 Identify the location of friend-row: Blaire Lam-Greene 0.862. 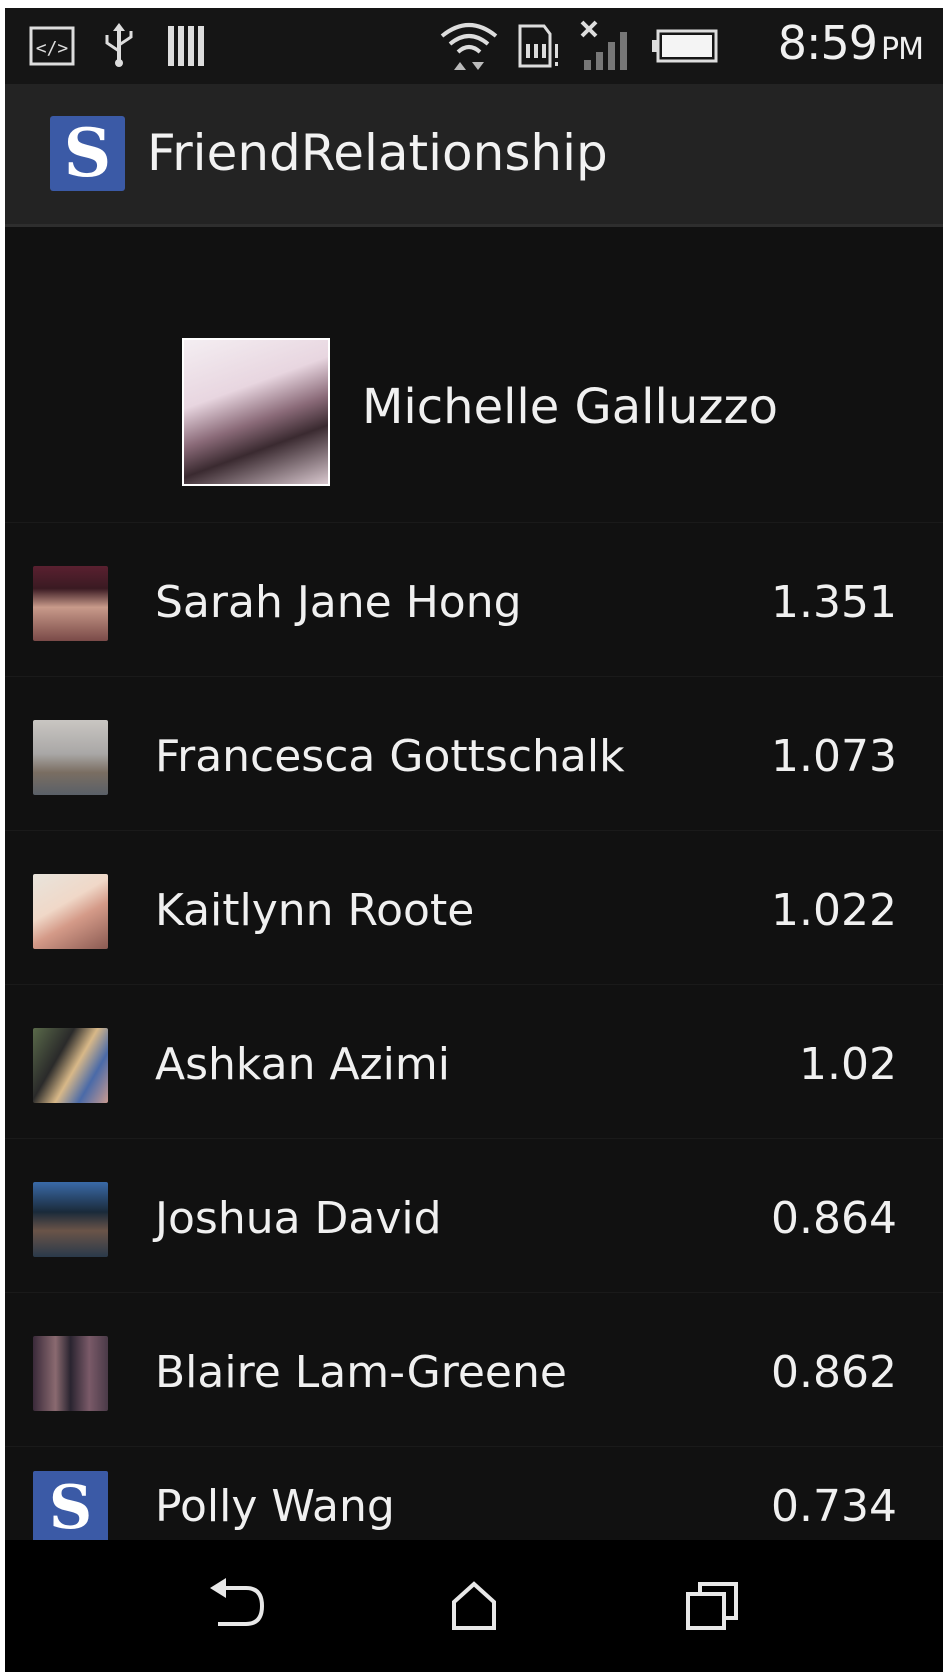
(474, 1369).